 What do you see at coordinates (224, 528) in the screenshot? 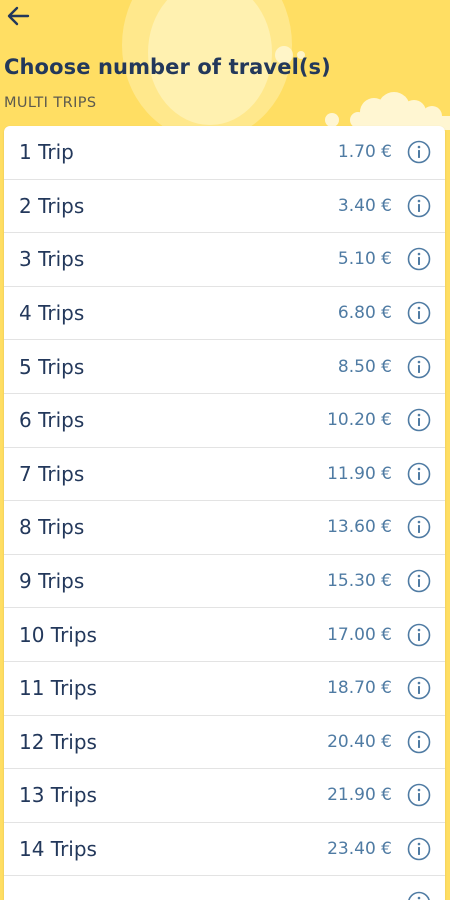
I see `trip-option-row: 8 Trips 13.60 €` at bounding box center [224, 528].